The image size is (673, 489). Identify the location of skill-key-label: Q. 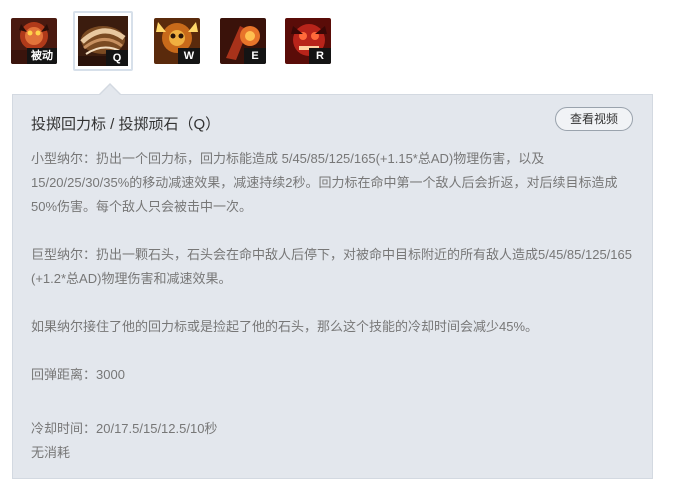
(117, 58).